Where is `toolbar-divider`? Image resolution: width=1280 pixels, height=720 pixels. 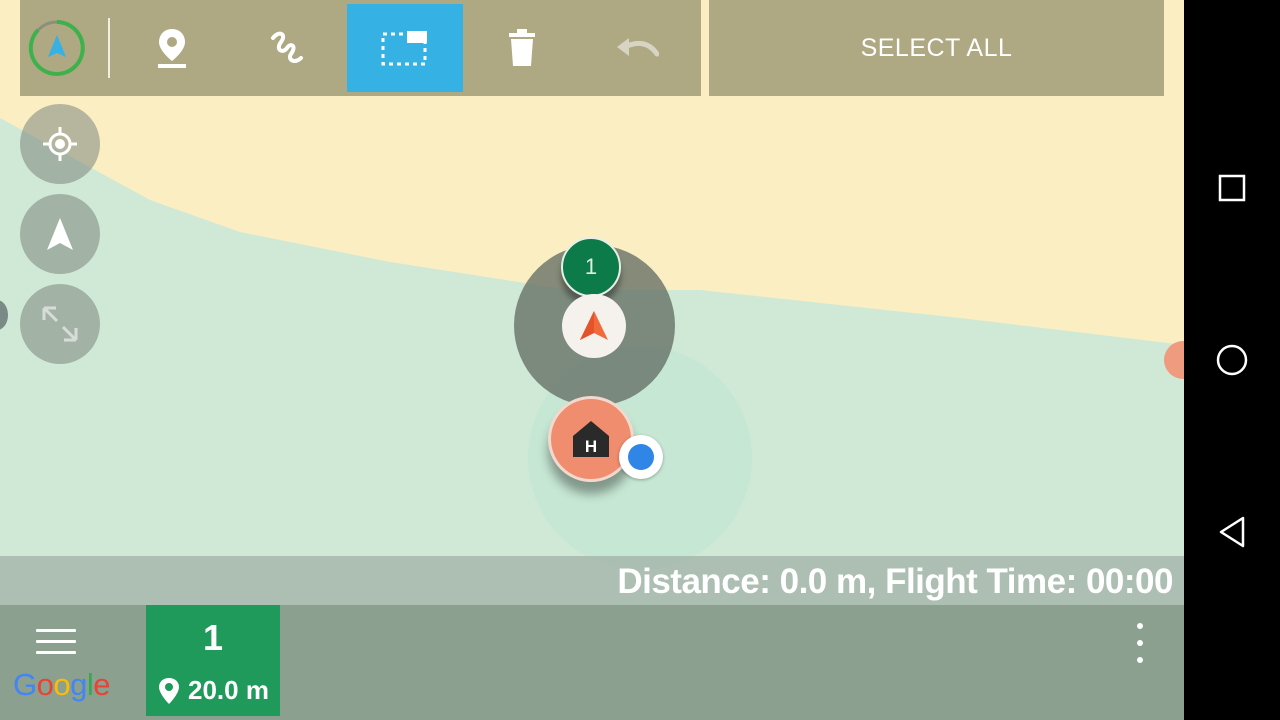 toolbar-divider is located at coordinates (109, 48).